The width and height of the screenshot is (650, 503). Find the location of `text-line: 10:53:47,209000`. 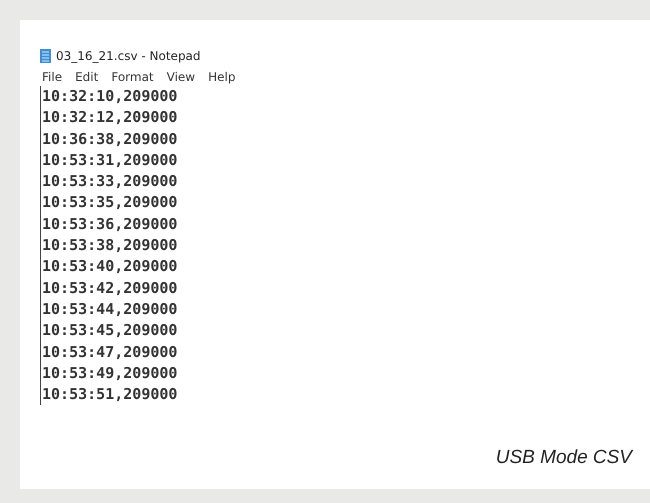

text-line: 10:53:47,209000 is located at coordinates (110, 352).